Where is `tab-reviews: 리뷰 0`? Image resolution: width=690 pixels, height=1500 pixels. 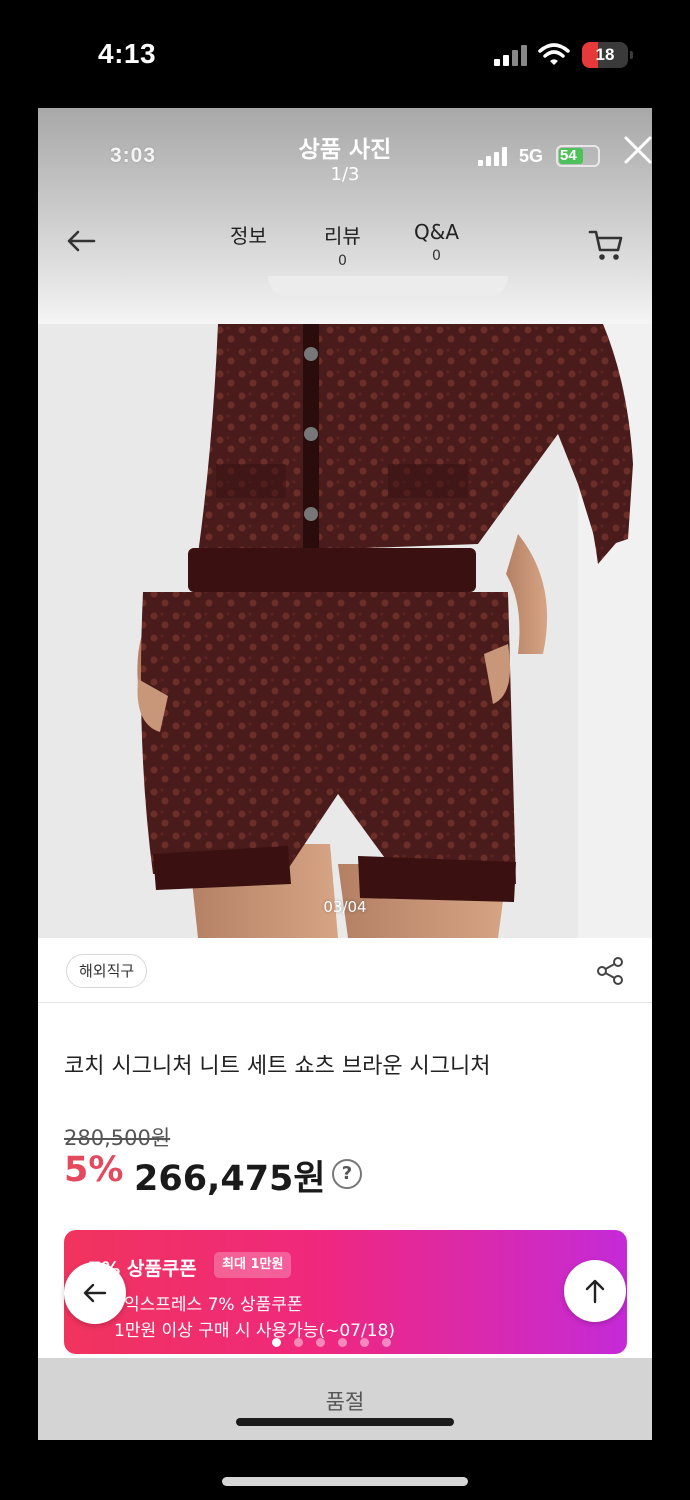 tab-reviews: 리뷰 0 is located at coordinates (342, 244).